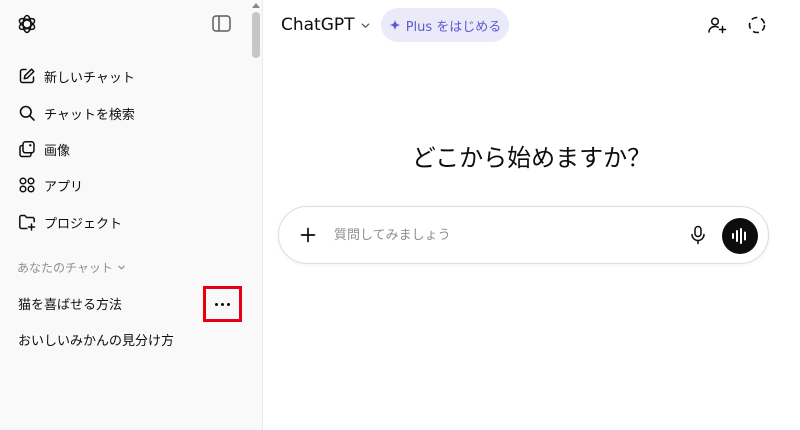 This screenshot has height=430, width=800. Describe the element at coordinates (256, 35) in the screenshot. I see `scroll-thumb` at that location.